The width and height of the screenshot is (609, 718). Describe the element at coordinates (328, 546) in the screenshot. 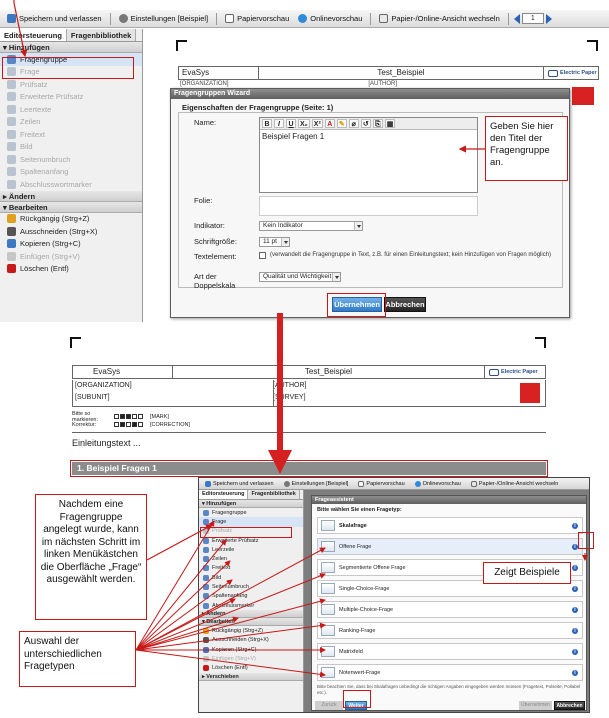

I see `open-question-icon` at that location.